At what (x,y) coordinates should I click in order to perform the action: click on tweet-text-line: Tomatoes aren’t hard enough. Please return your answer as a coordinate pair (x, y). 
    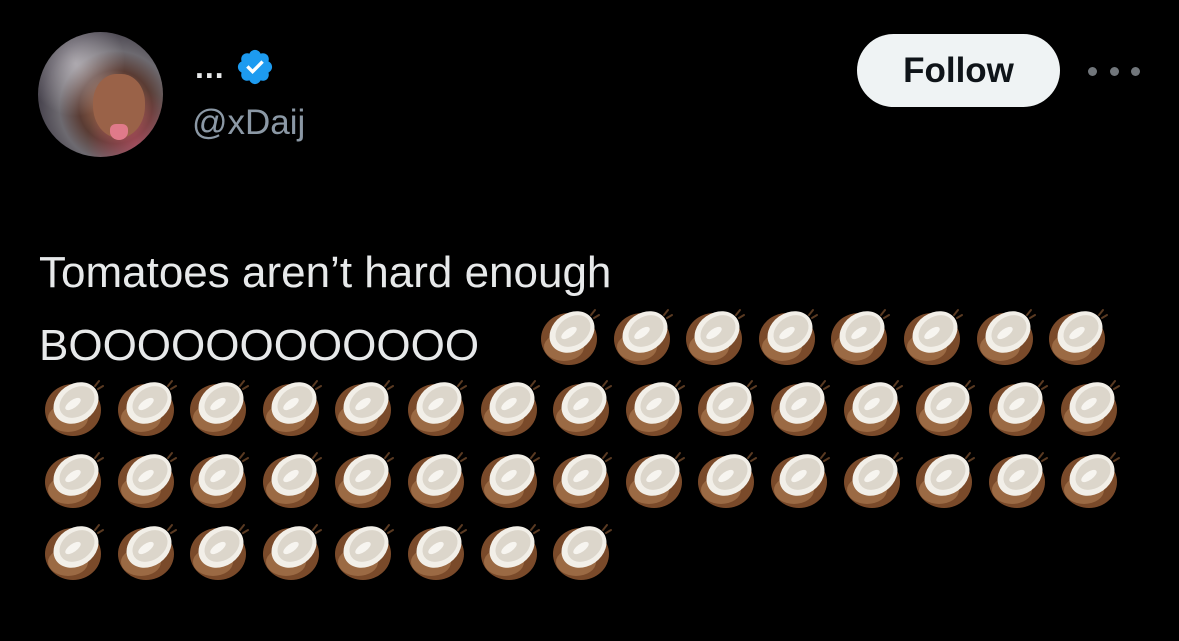
    Looking at the image, I should click on (325, 272).